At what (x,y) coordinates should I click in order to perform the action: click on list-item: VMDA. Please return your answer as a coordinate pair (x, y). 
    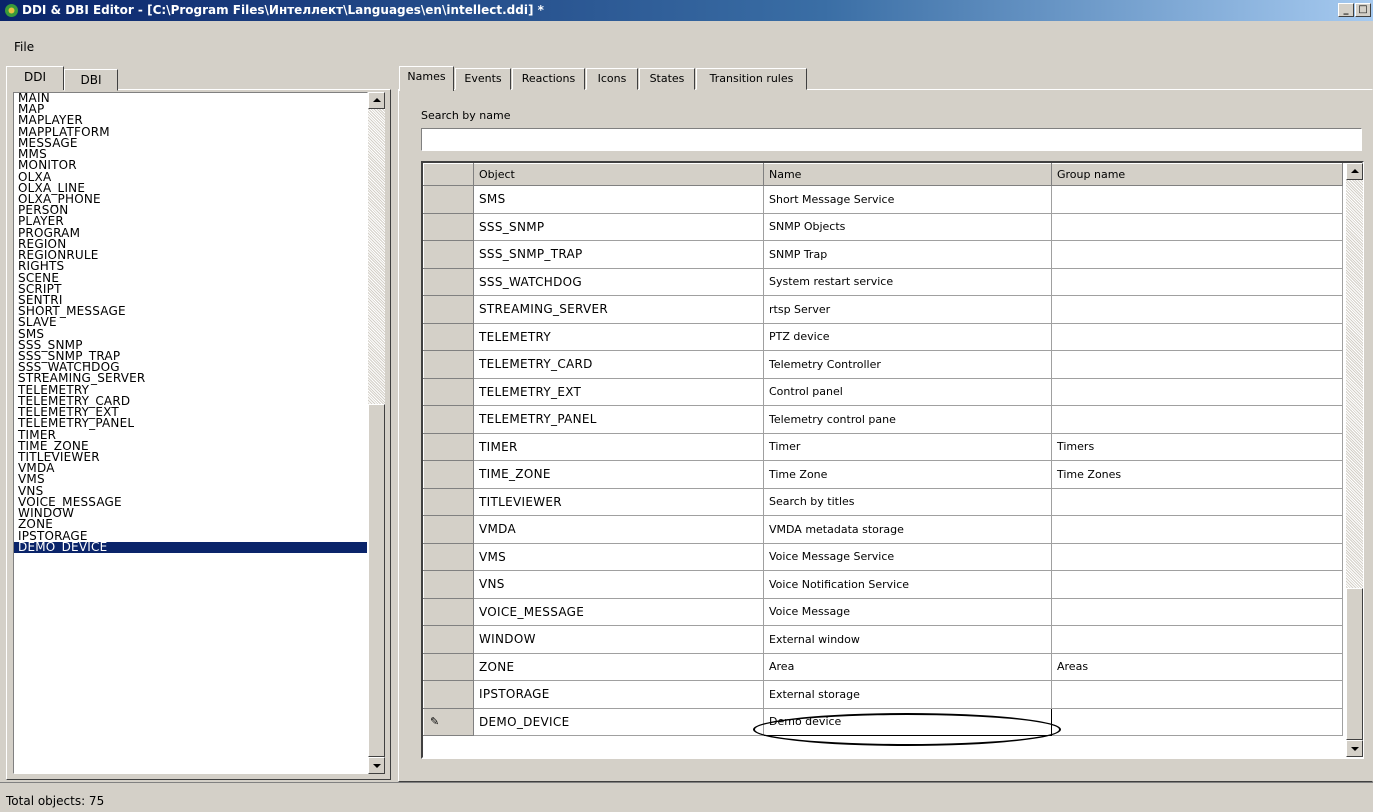
    Looking at the image, I should click on (190, 468).